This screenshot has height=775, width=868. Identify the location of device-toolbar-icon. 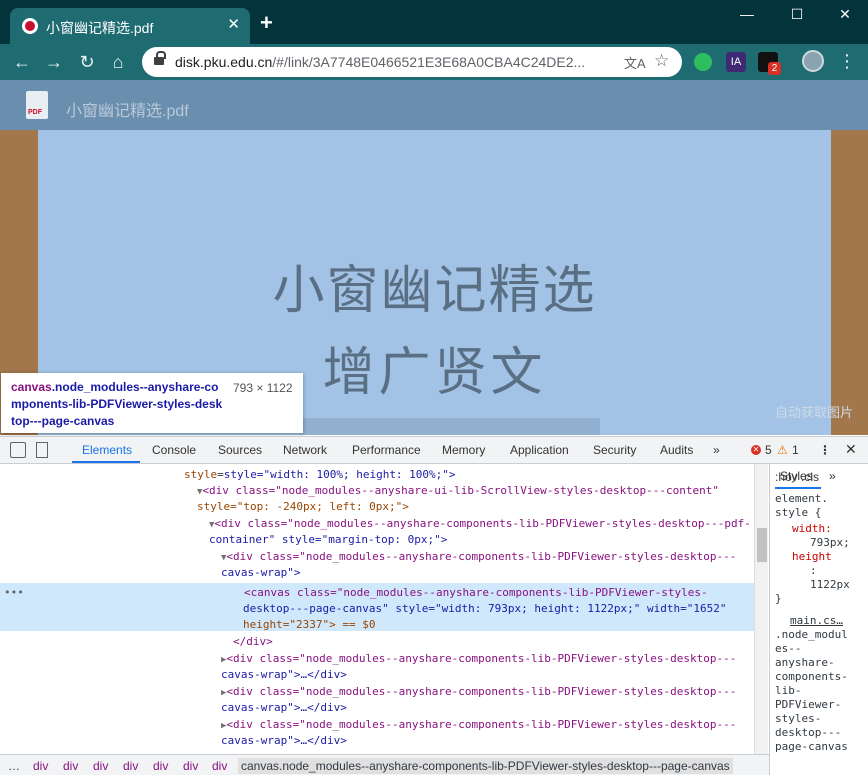
(42, 450).